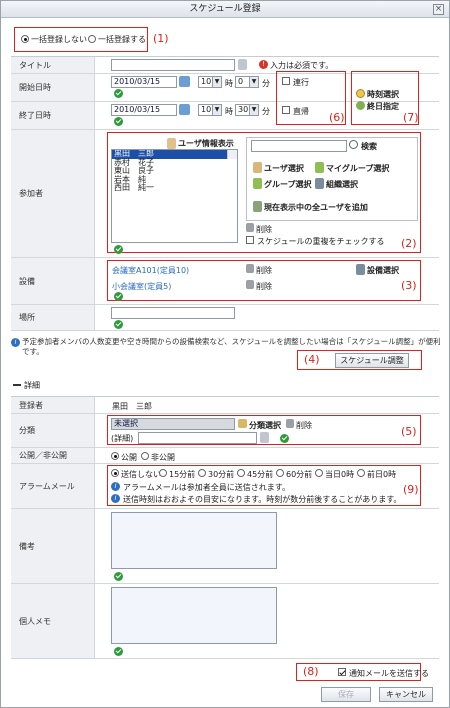 The width and height of the screenshot is (450, 708). I want to click on equipment-item-2: 小会議室(定員5), so click(141, 286).